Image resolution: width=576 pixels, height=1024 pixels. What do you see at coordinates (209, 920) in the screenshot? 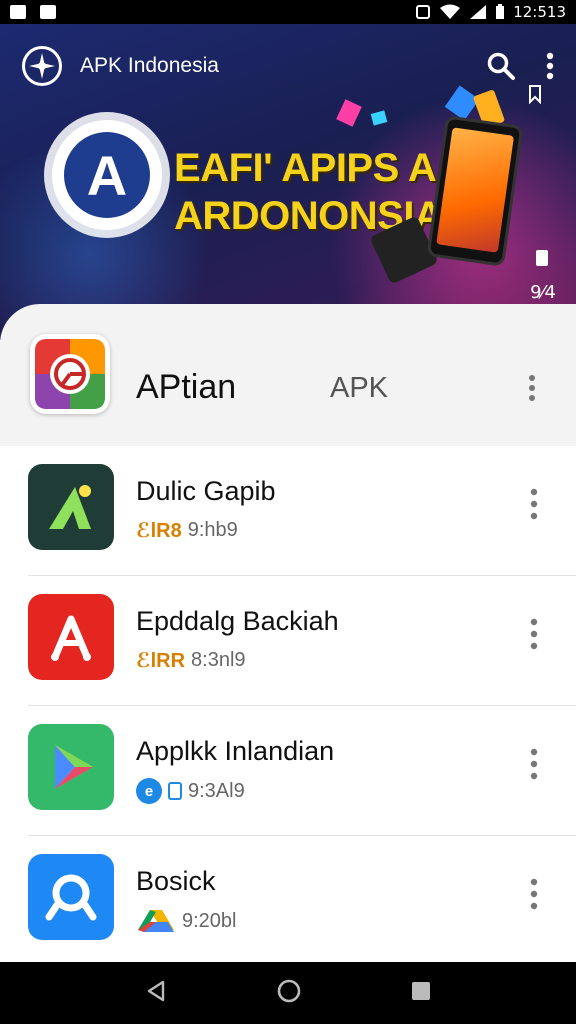
I see `app-version: 9:20bl` at bounding box center [209, 920].